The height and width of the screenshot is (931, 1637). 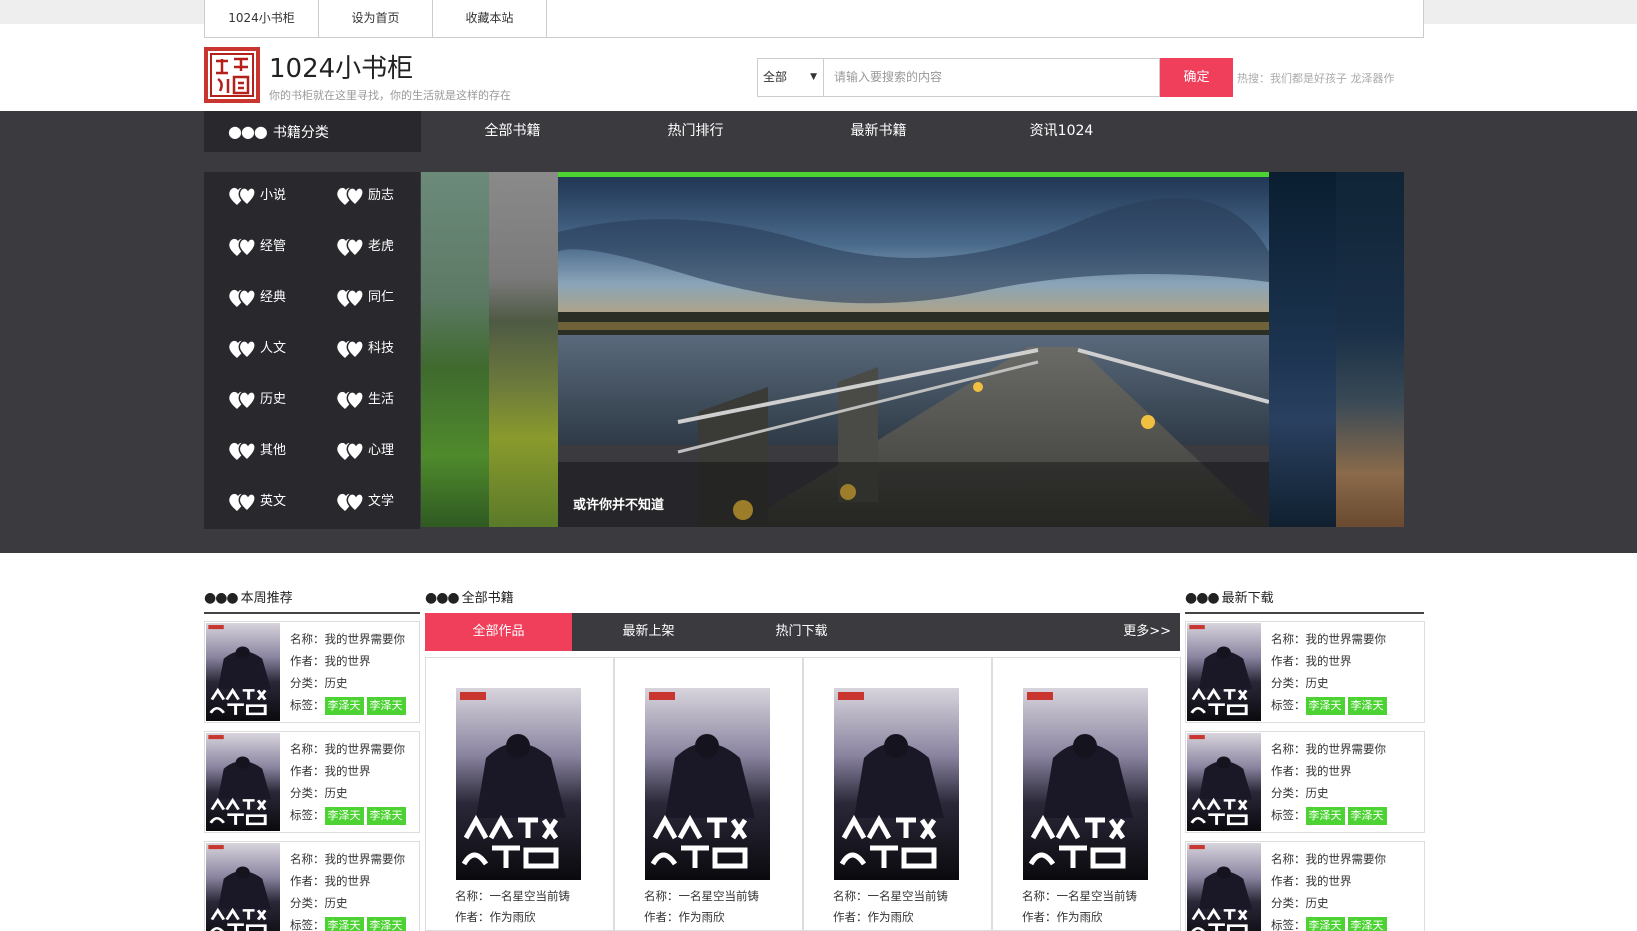 What do you see at coordinates (365, 451) in the screenshot?
I see `category-item: 心理` at bounding box center [365, 451].